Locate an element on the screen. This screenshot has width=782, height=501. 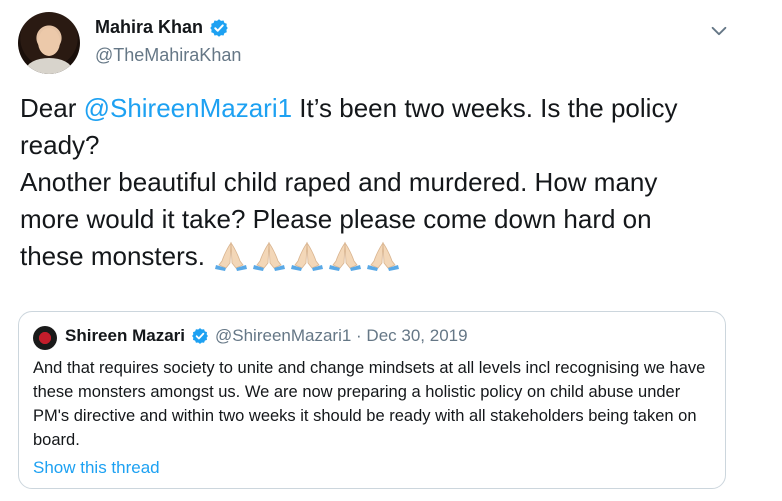
mention-link: @ShireenMazari1 is located at coordinates (188, 108).